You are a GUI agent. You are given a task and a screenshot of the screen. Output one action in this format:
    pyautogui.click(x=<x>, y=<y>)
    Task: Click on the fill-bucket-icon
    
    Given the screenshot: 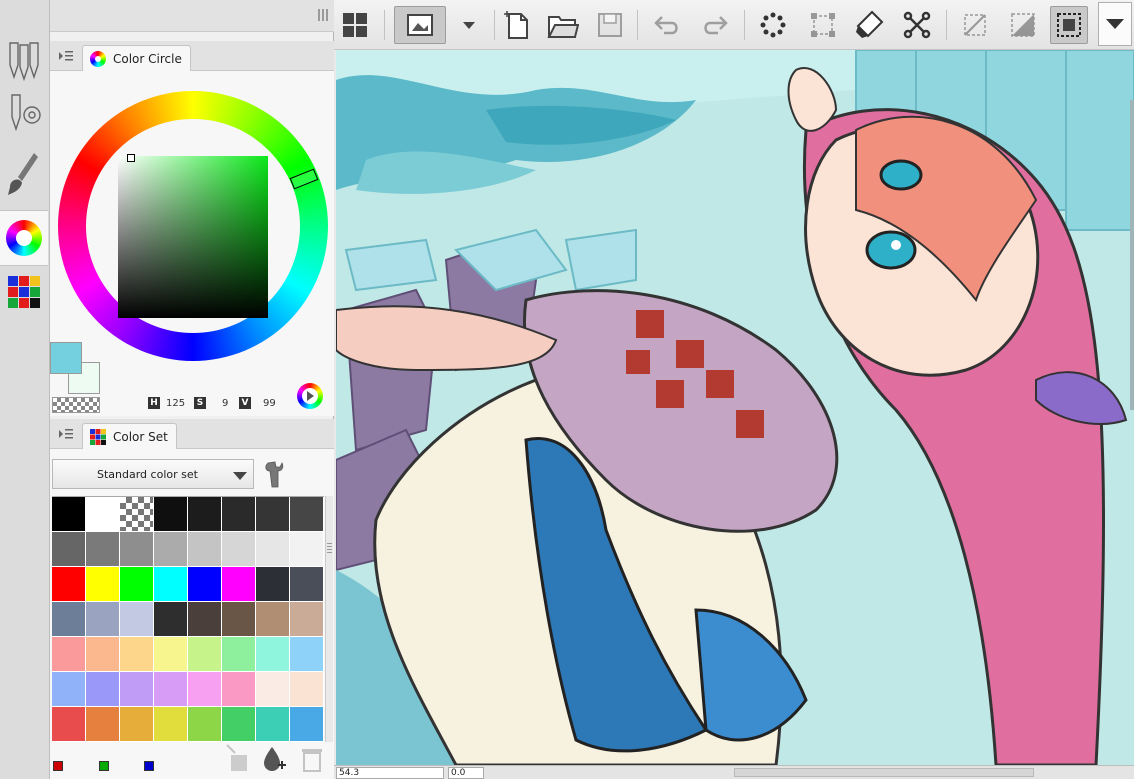 What is the action you would take?
    pyautogui.click(x=869, y=25)
    